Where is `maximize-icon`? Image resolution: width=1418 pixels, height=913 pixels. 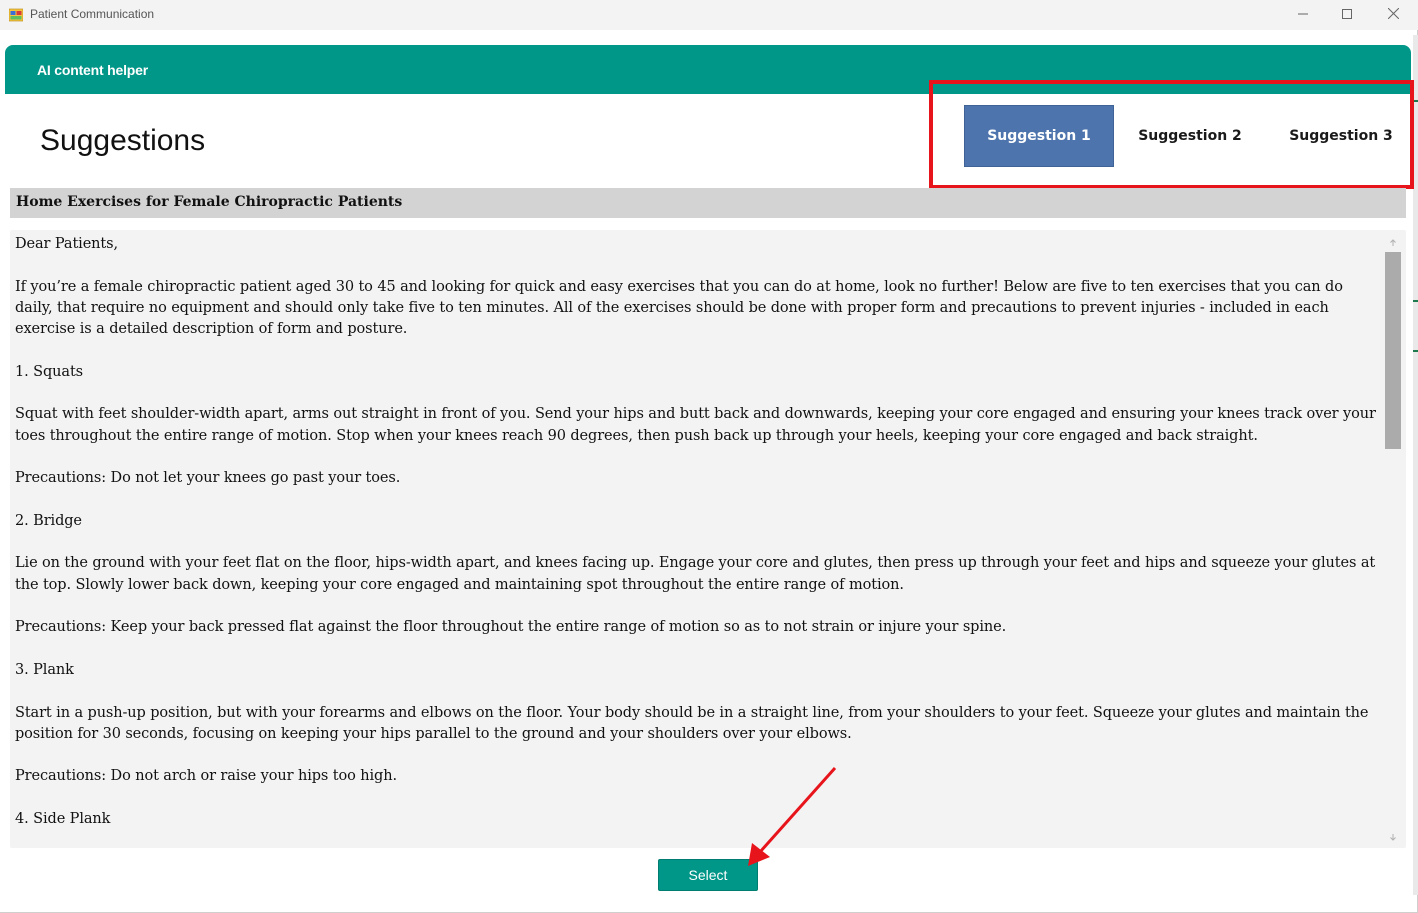 maximize-icon is located at coordinates (1347, 15).